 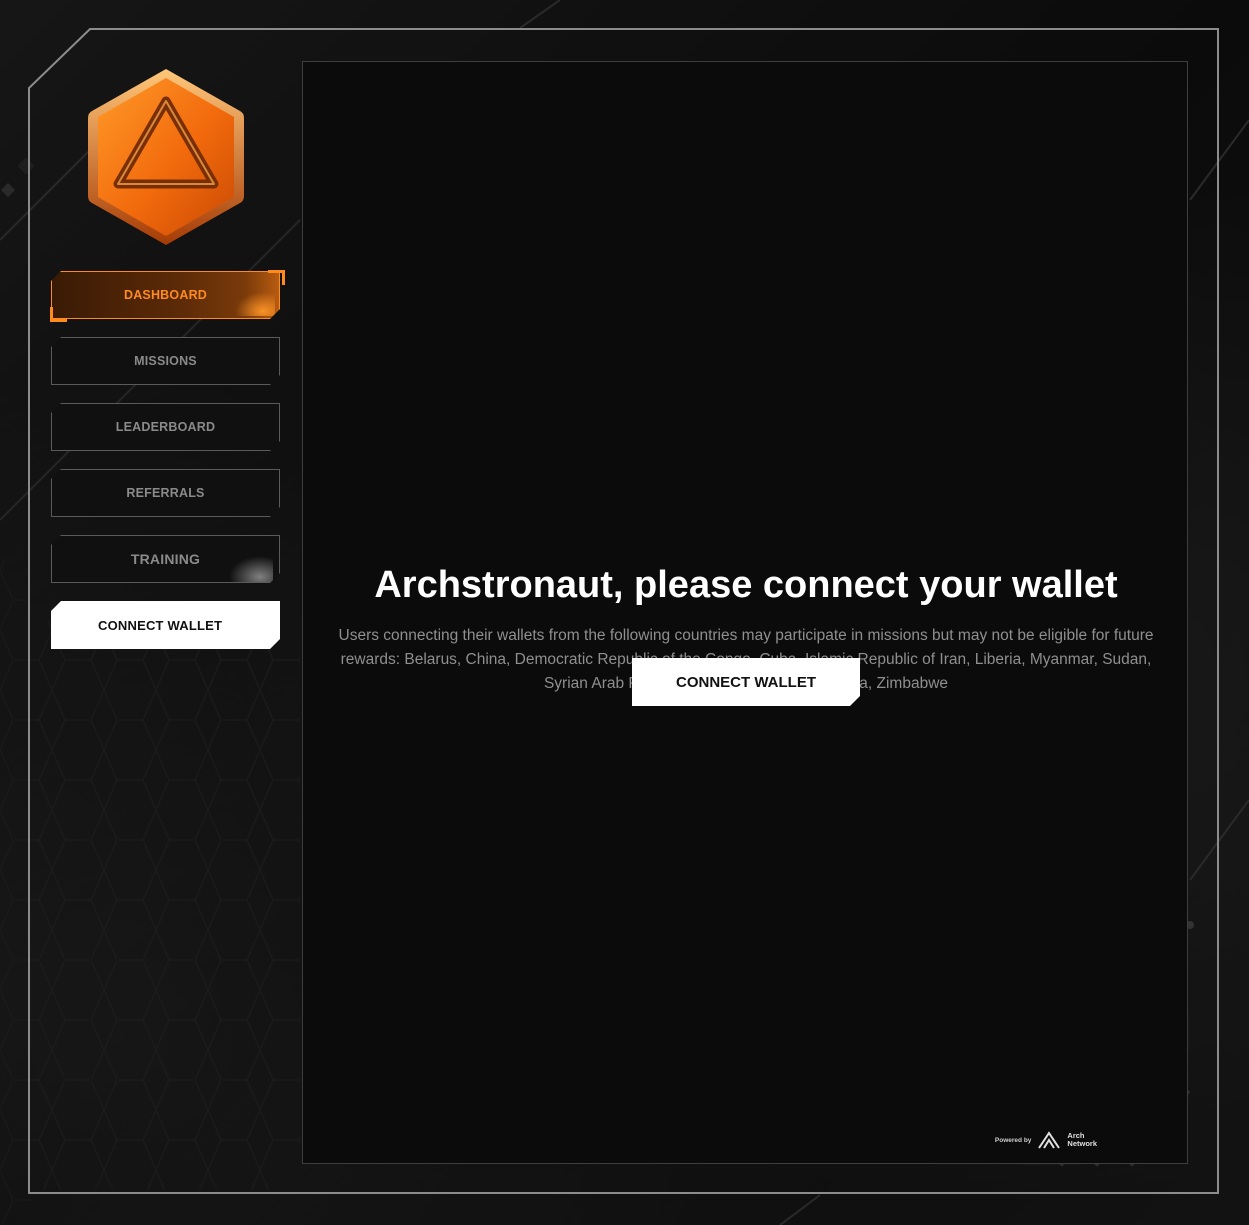 I want to click on powered-by-label: Powered by, so click(x=1013, y=1140).